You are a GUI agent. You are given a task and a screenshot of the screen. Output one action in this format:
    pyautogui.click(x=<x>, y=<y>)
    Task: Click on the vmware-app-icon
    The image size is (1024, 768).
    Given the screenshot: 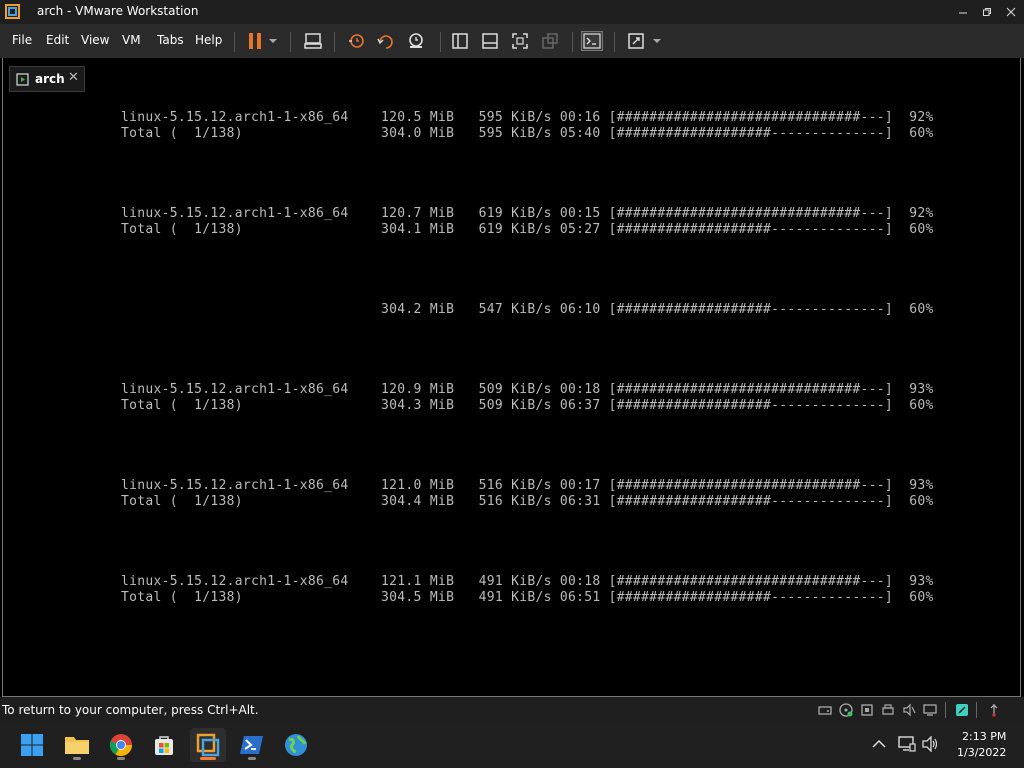 What is the action you would take?
    pyautogui.click(x=12, y=11)
    